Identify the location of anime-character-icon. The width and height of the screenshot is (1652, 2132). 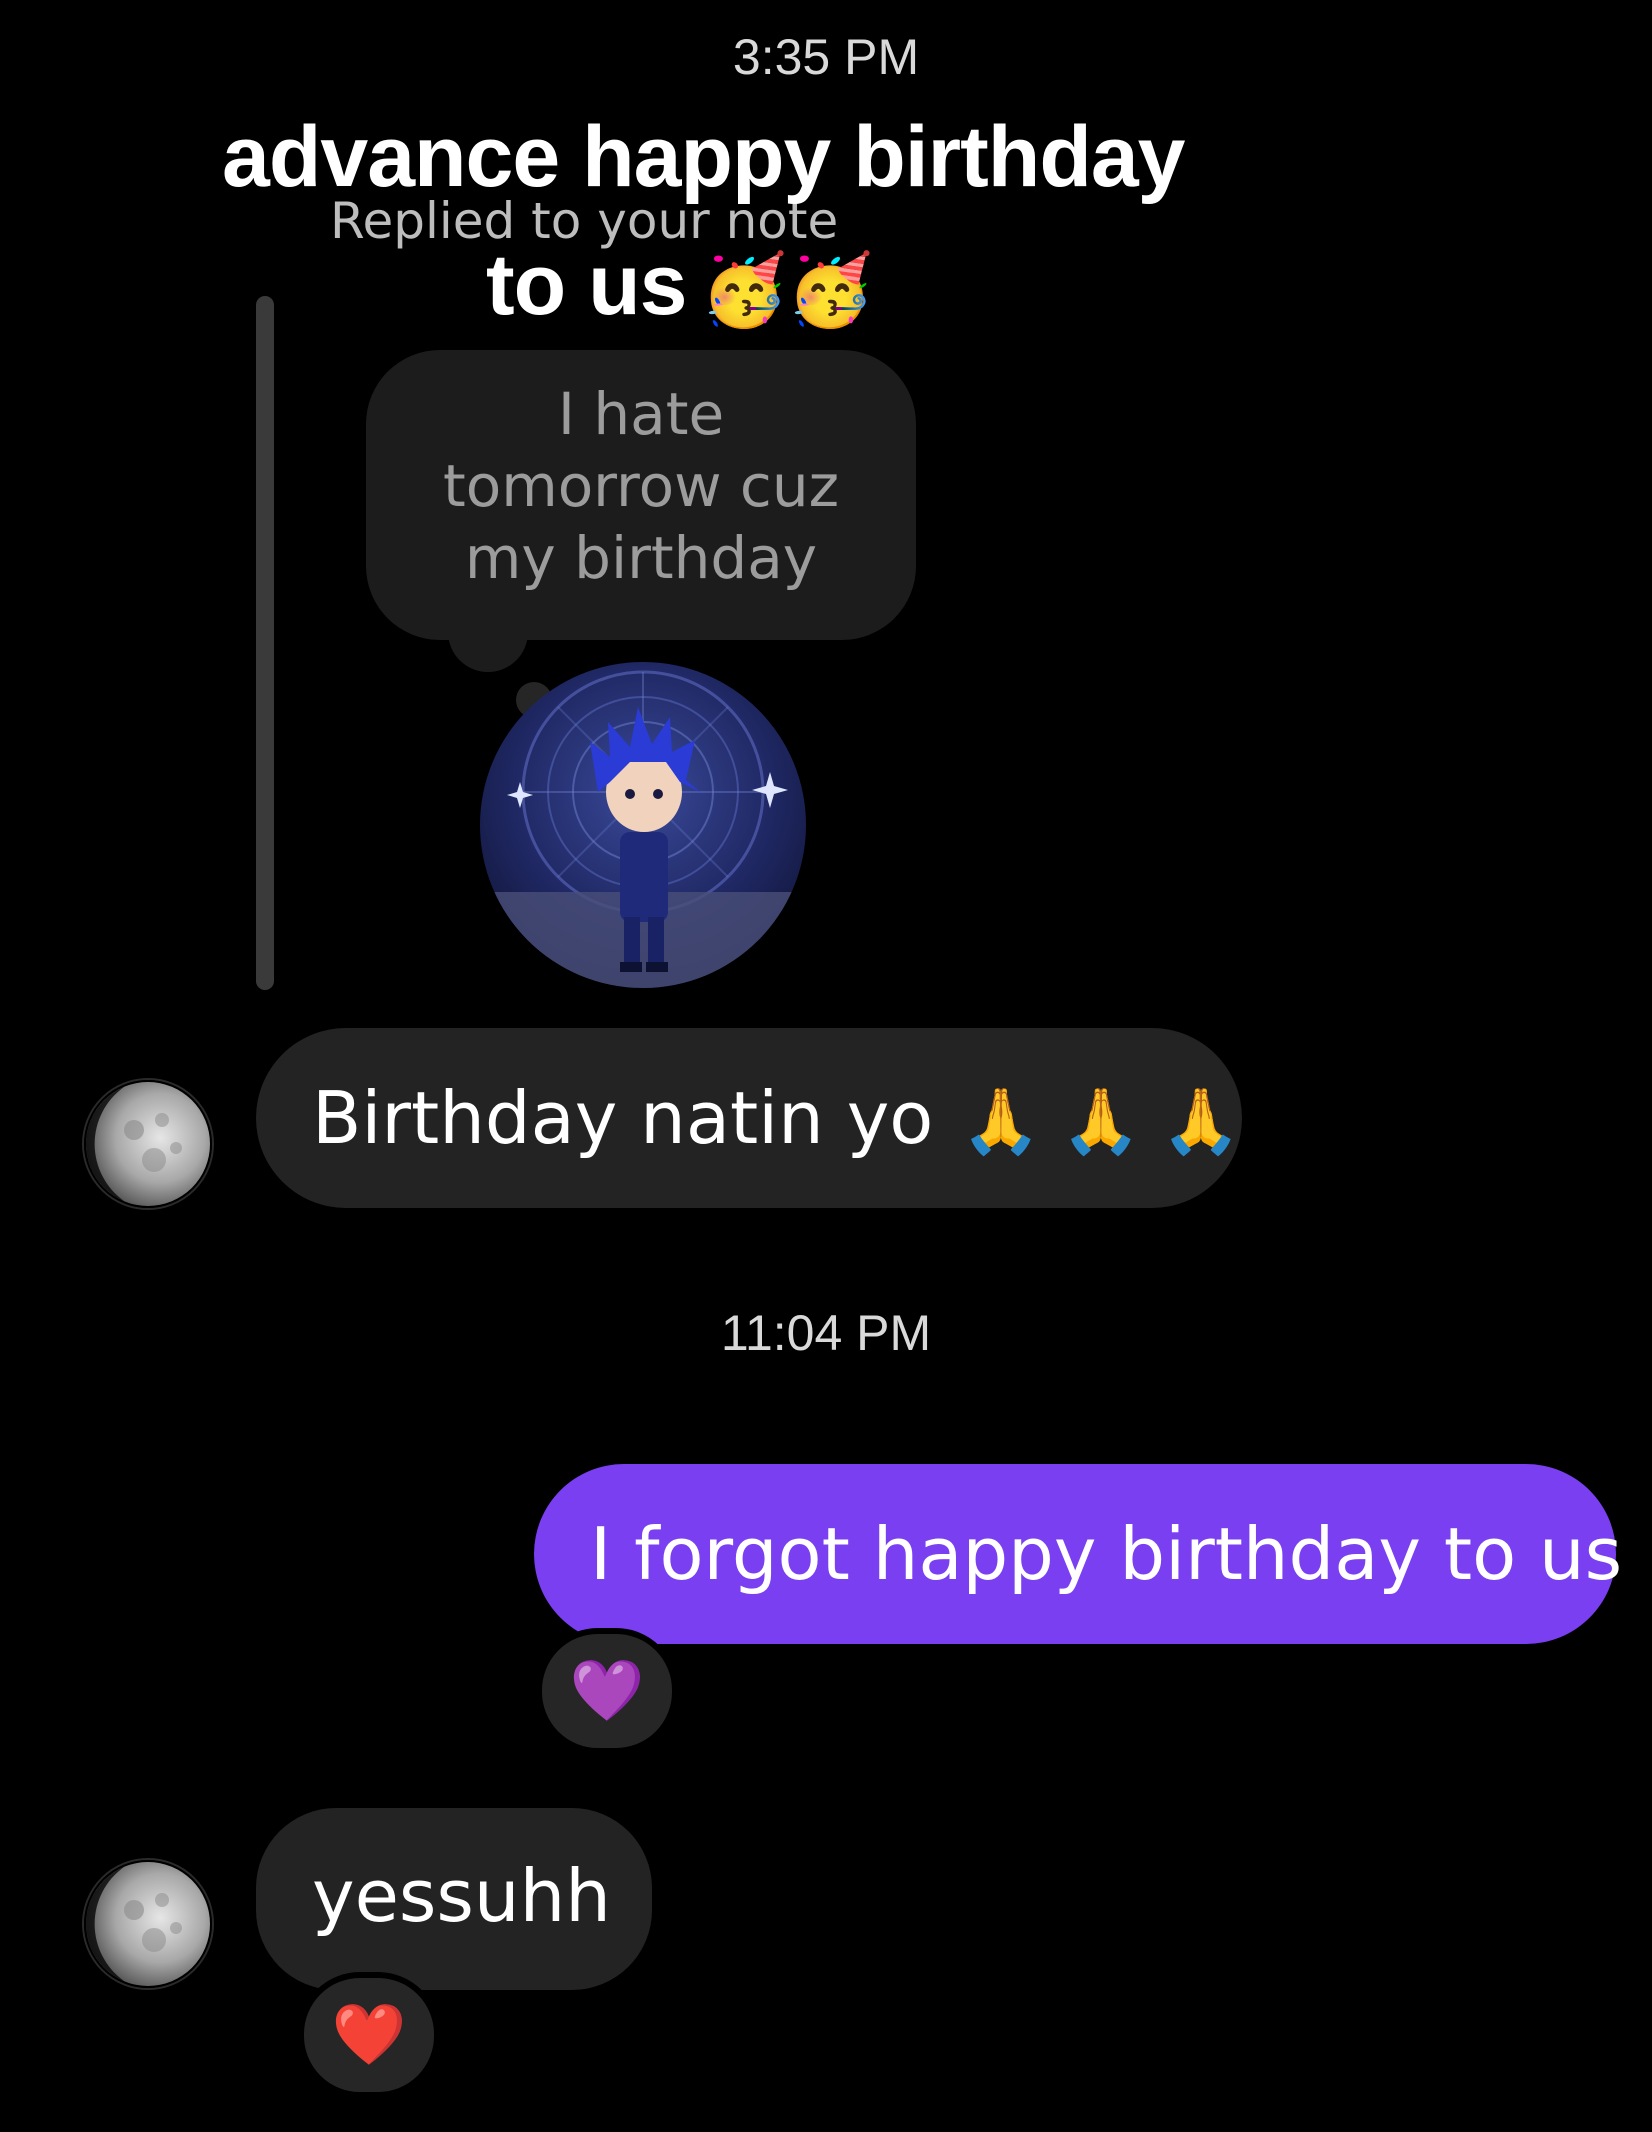
(643, 825).